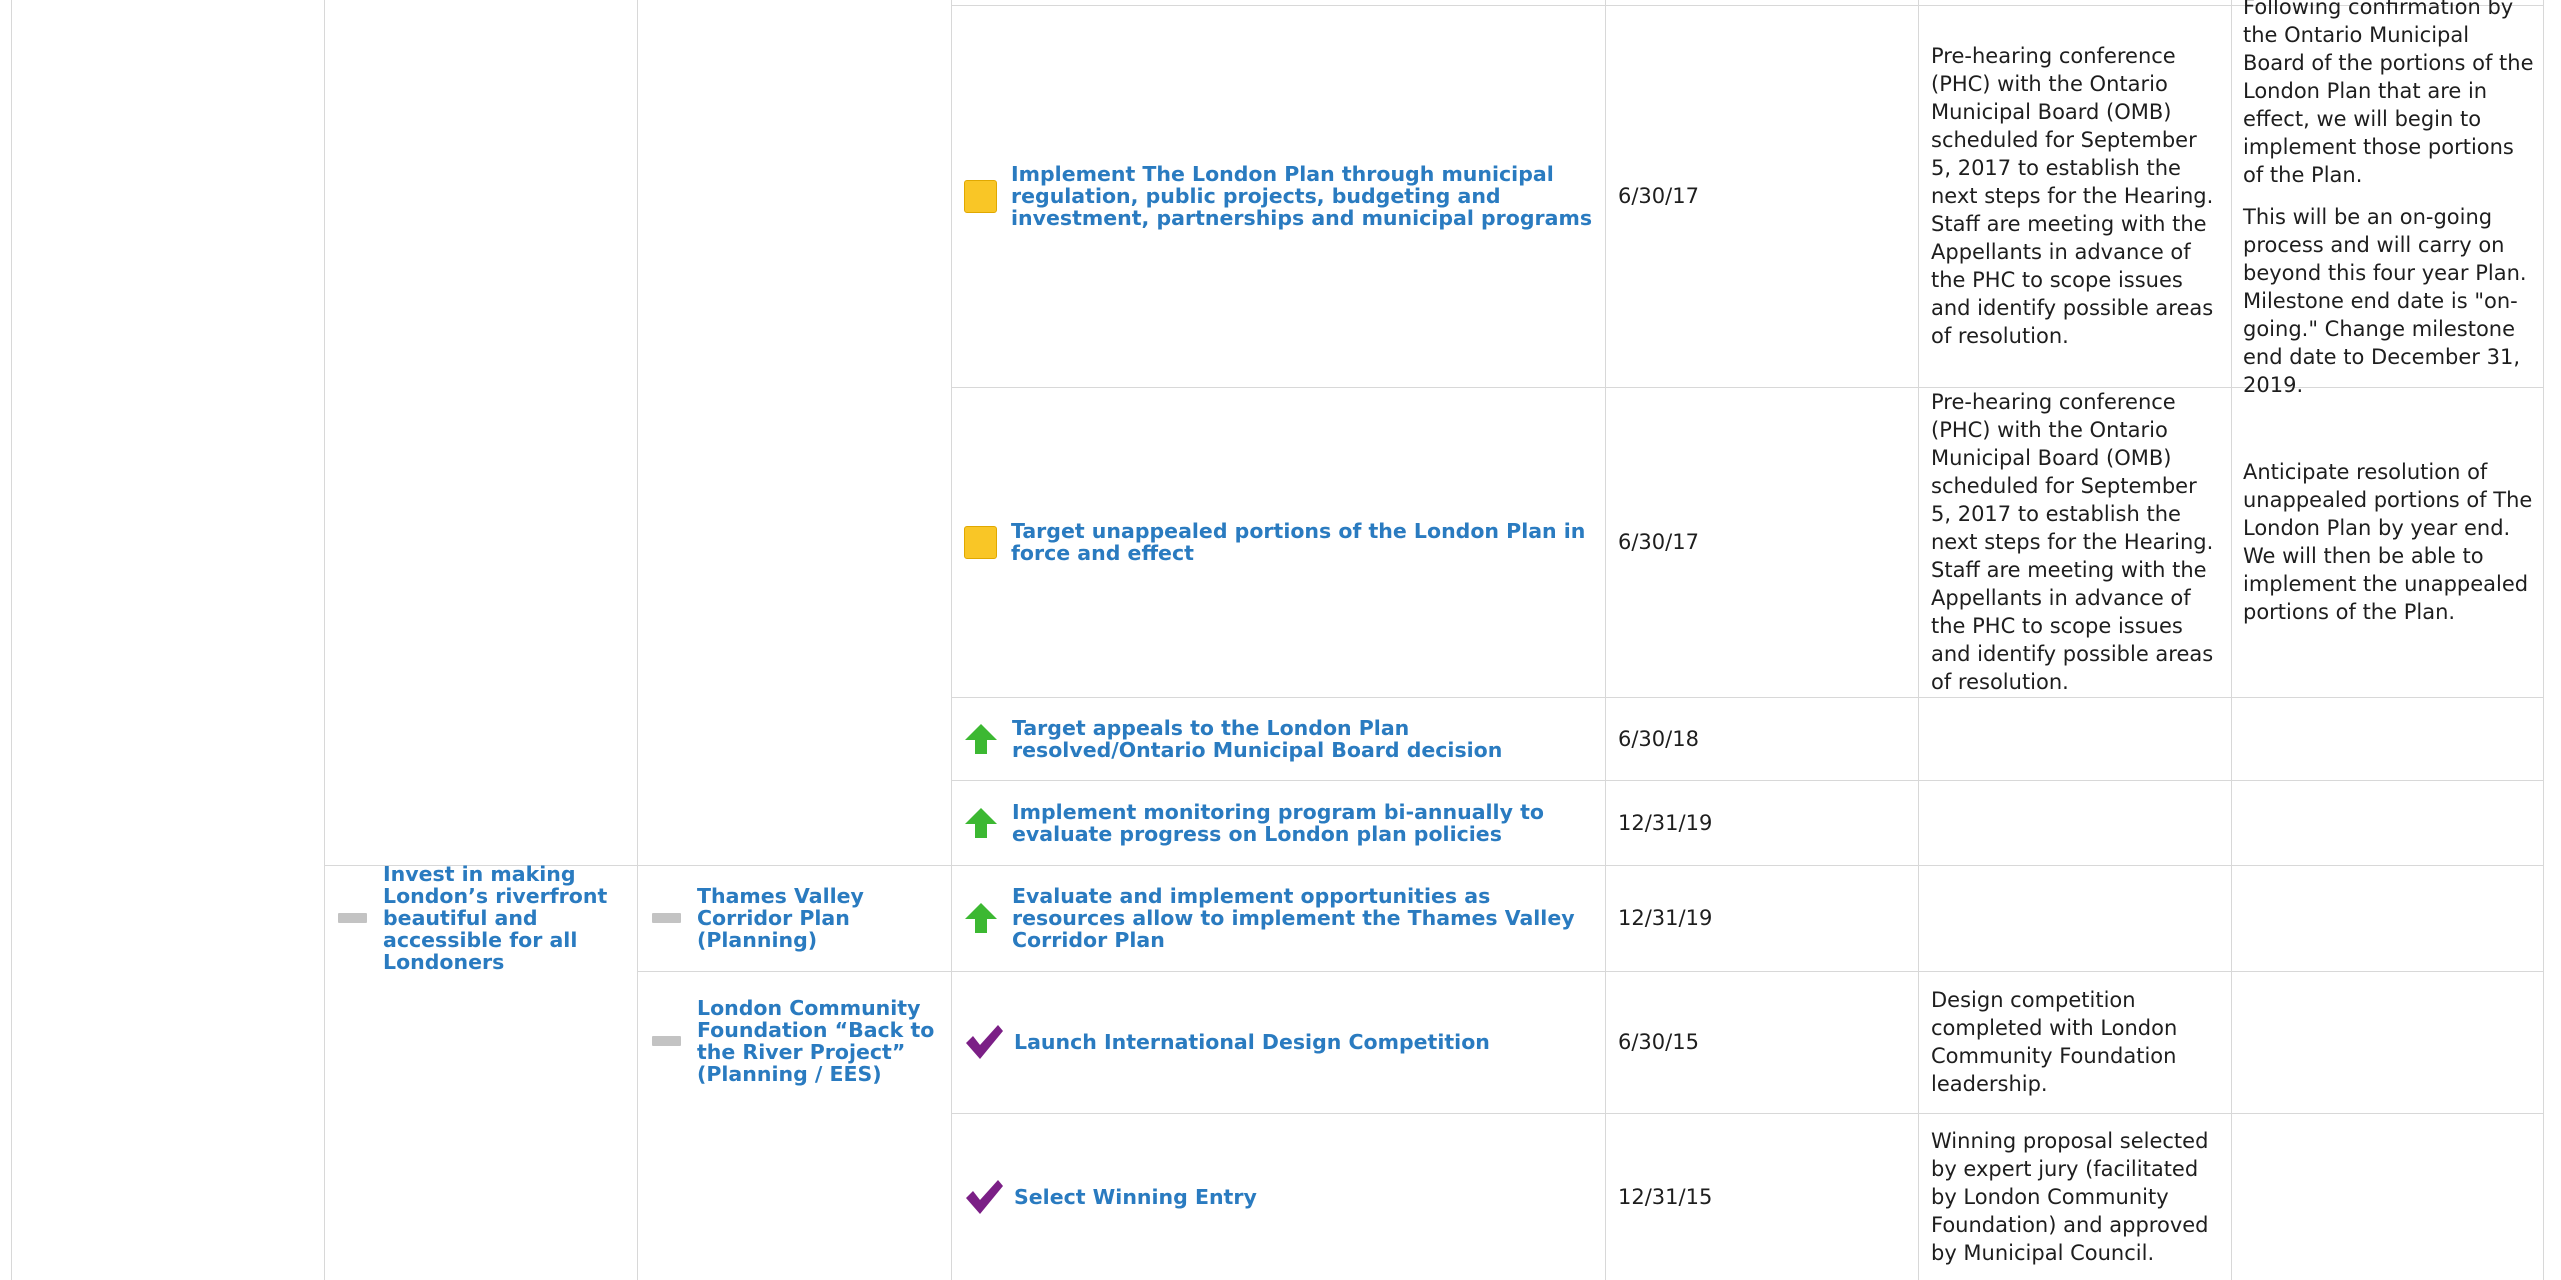 The width and height of the screenshot is (2561, 1280). Describe the element at coordinates (1252, 1042) in the screenshot. I see `milestone-link: Launch International Design Competition` at that location.